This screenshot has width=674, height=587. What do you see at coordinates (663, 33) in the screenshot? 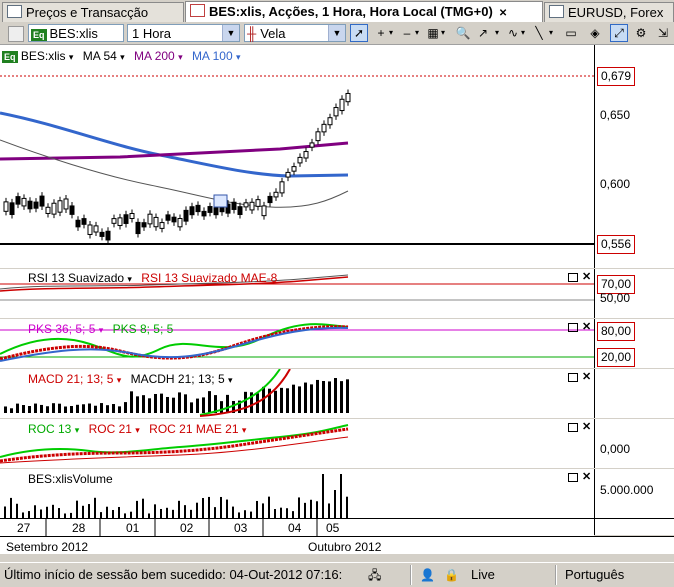
I see `expand-icon: ⇲` at bounding box center [663, 33].